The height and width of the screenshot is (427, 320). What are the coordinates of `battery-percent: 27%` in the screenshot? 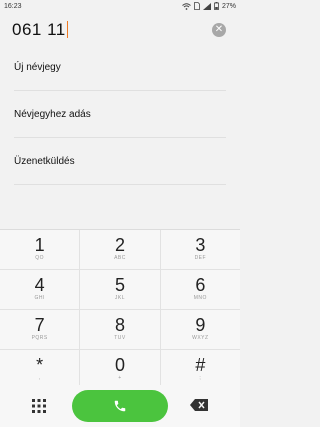 It's located at (228, 6).